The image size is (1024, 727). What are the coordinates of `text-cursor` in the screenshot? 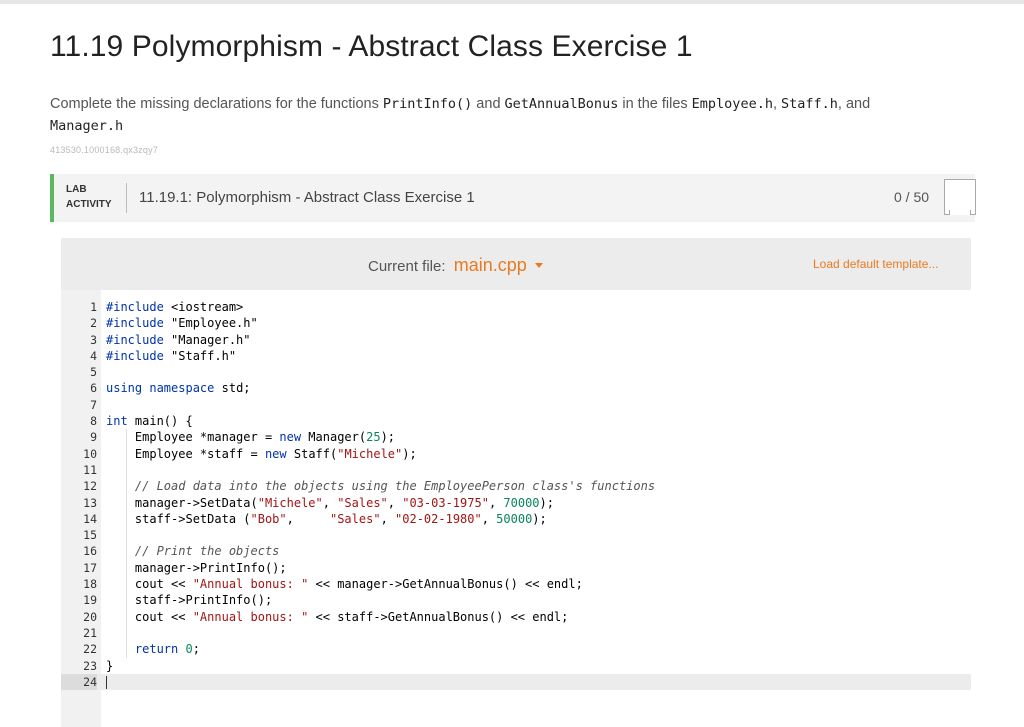 It's located at (106, 682).